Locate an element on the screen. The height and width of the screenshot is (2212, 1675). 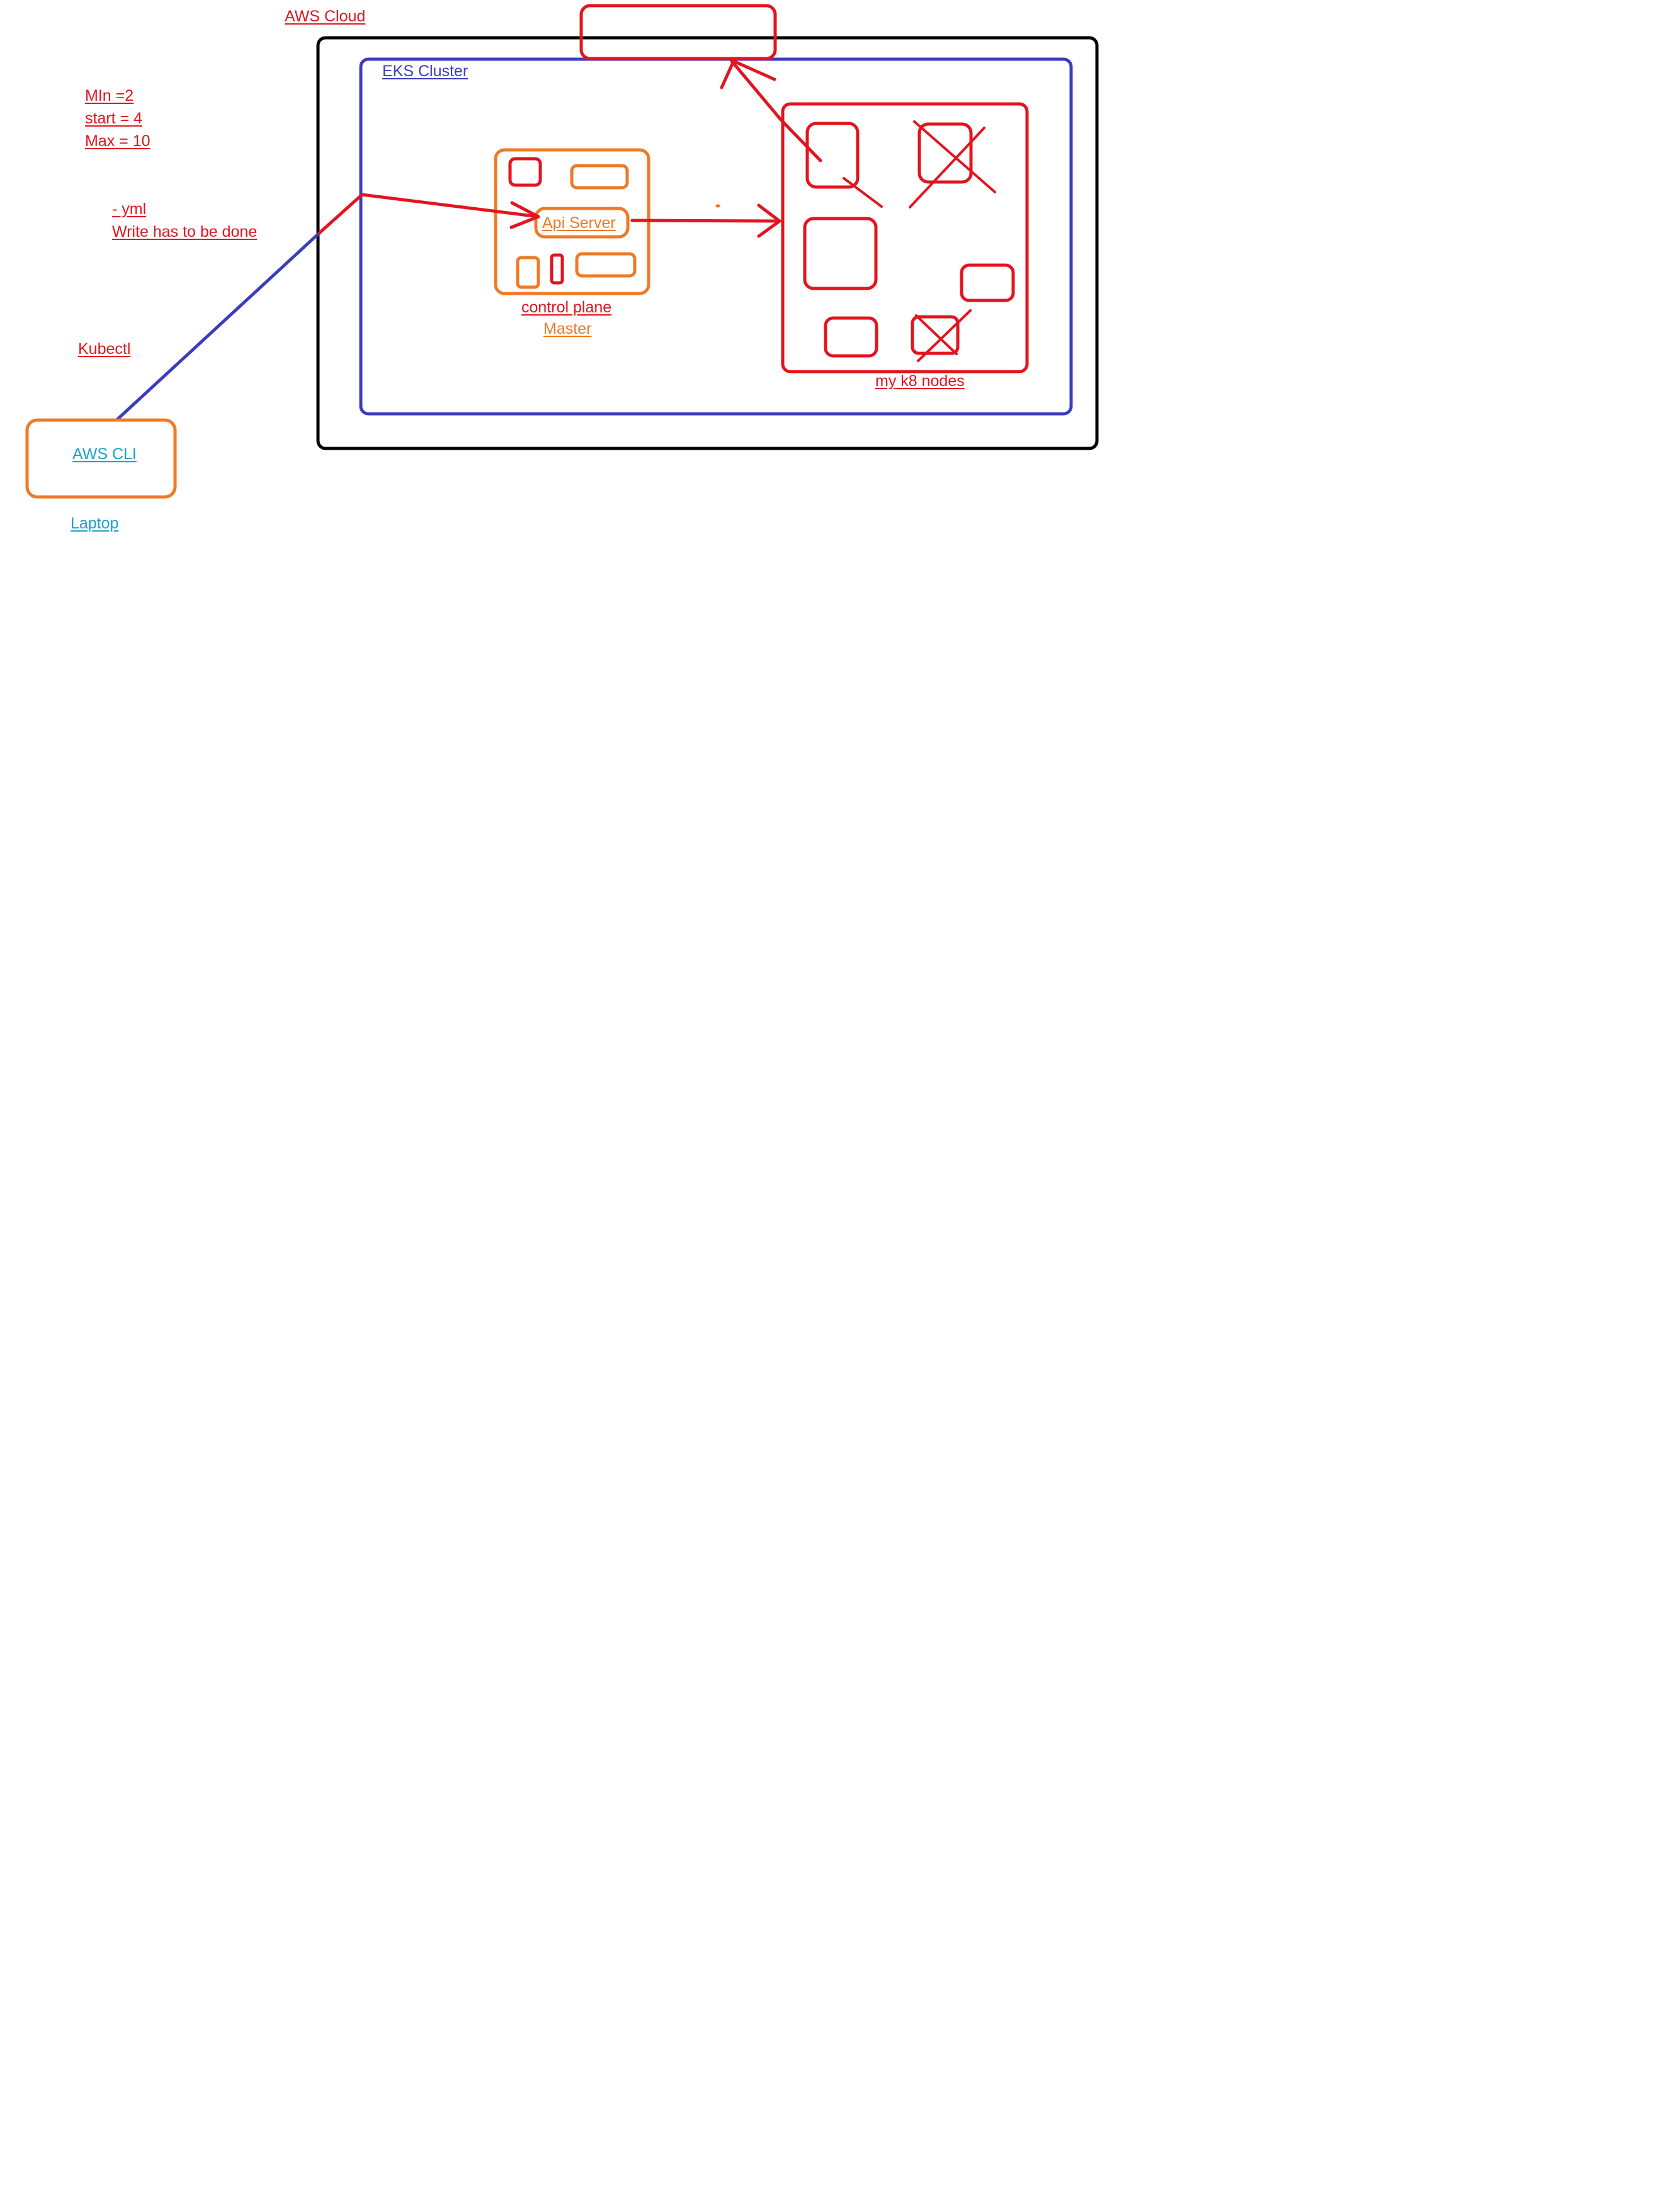
kubectl-red-line is located at coordinates (428, 214).